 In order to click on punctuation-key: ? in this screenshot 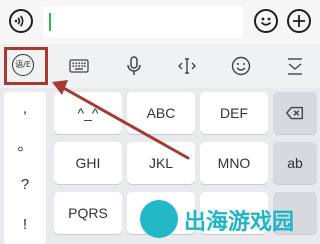, I will do `click(25, 184)`.